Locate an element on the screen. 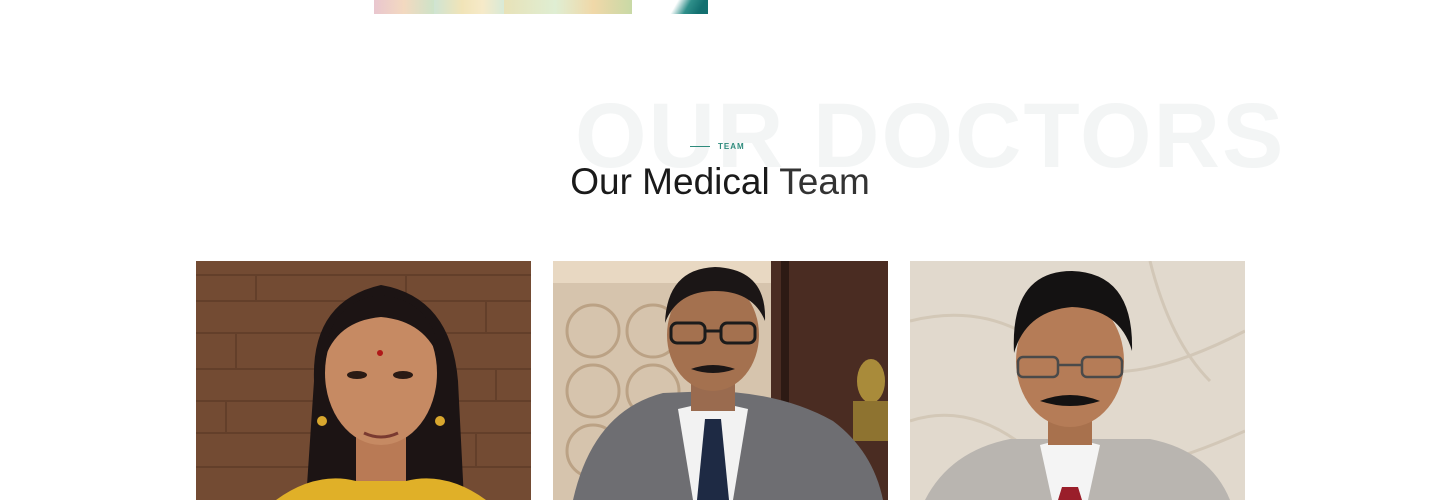 This screenshot has height=500, width=1440. section-eyebrow: TEAM is located at coordinates (717, 146).